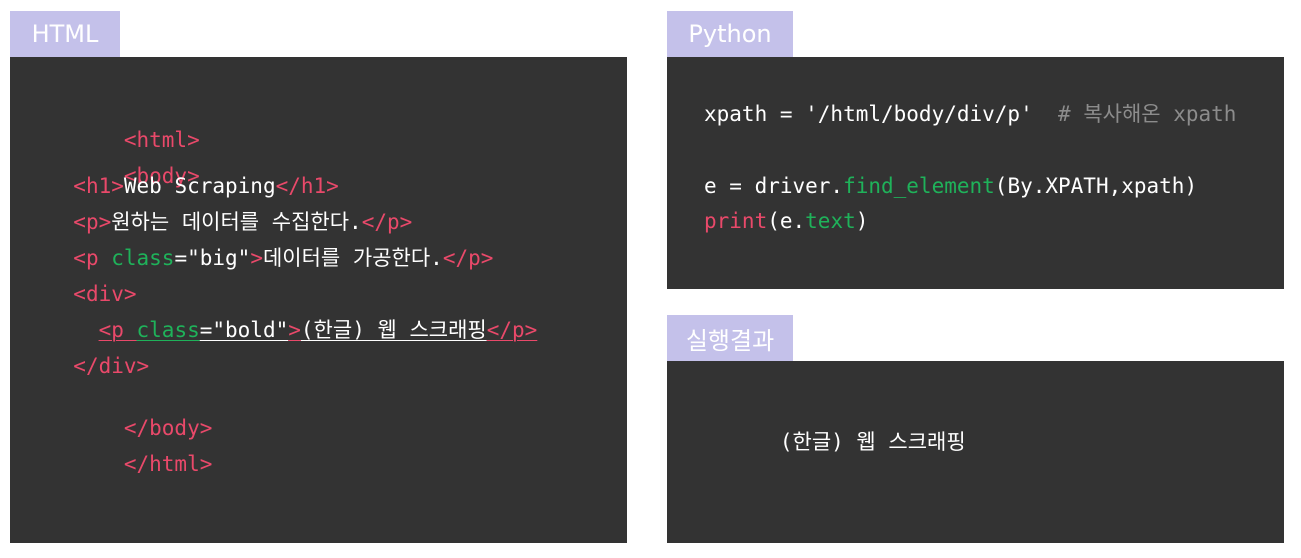 This screenshot has height=558, width=1301. I want to click on code-line: <h1>Web Scraping</h1>, so click(193, 186).